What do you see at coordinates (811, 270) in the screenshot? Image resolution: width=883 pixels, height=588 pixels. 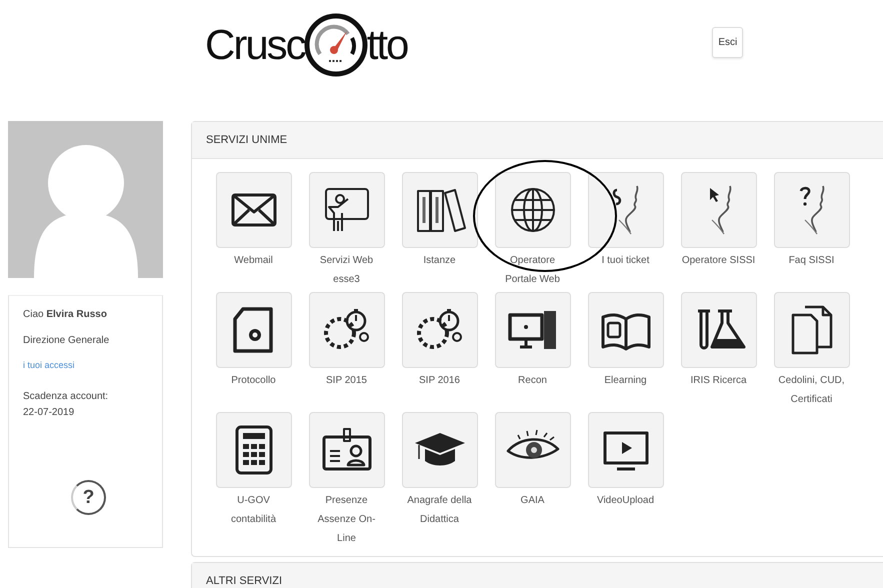 I see `service-link: Faq SISSI` at bounding box center [811, 270].